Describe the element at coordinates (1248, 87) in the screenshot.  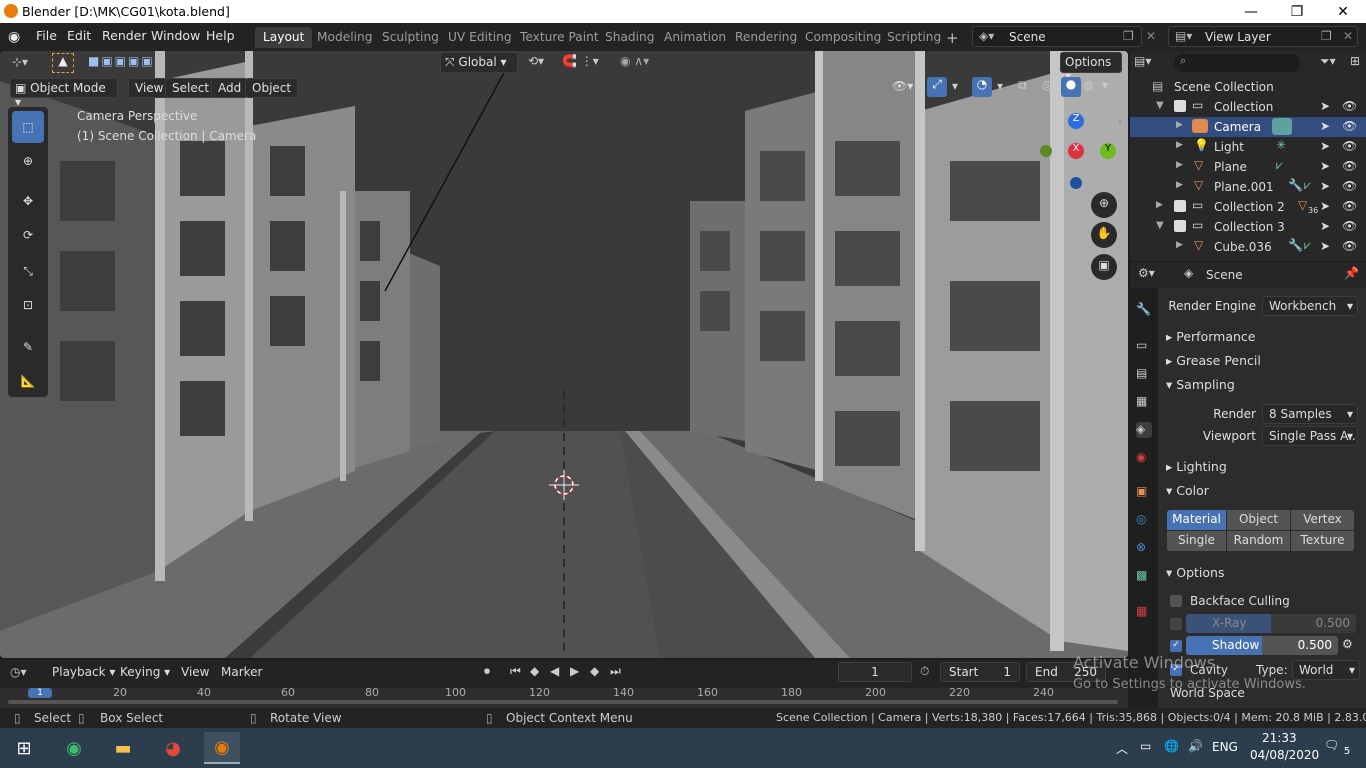
I see `outliner-row-scene-collection: ▤ Scene Collection` at that location.